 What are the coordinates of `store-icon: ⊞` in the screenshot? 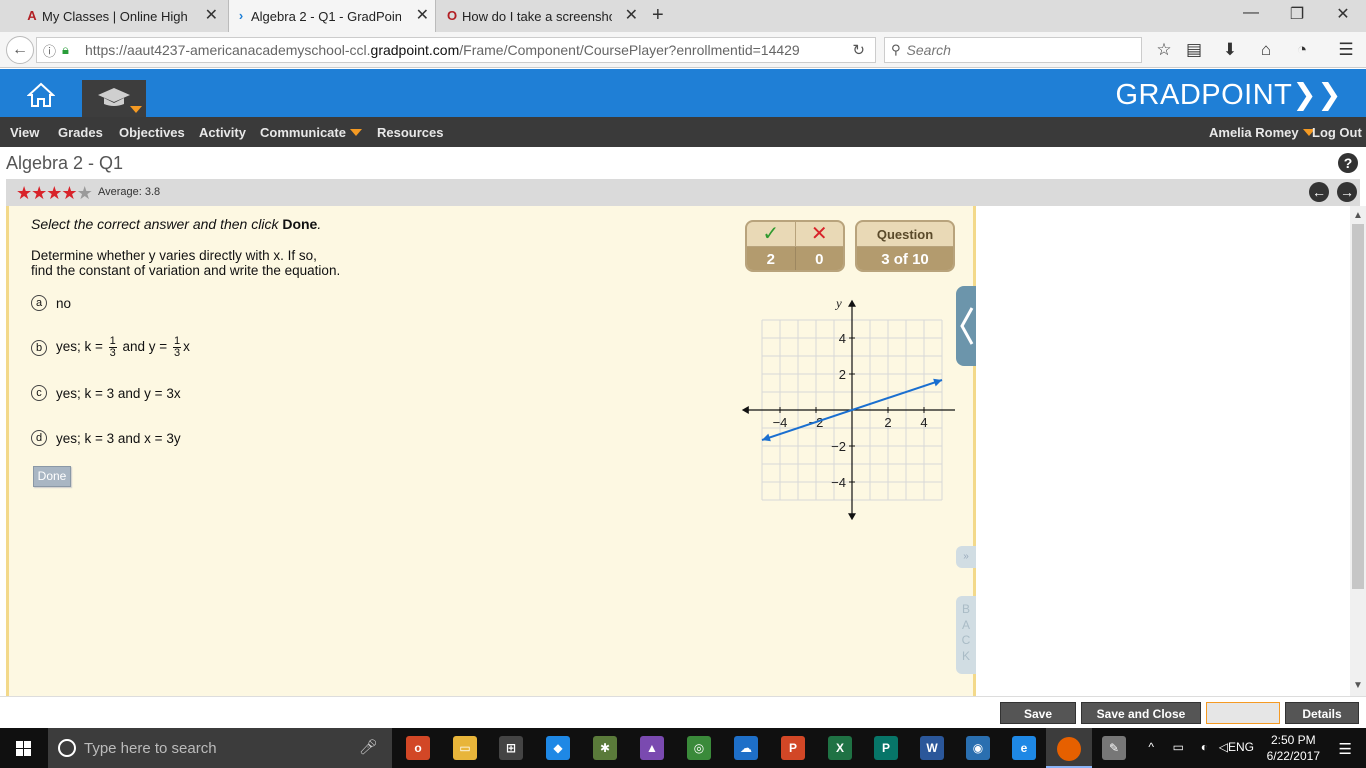 It's located at (511, 748).